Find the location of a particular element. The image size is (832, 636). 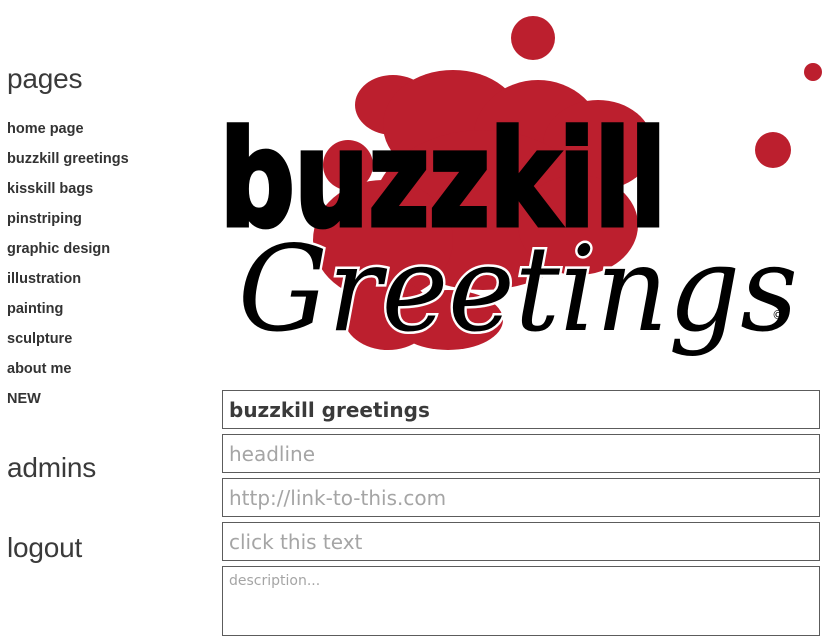

nav-link-home-page: home page is located at coordinates (45, 129).